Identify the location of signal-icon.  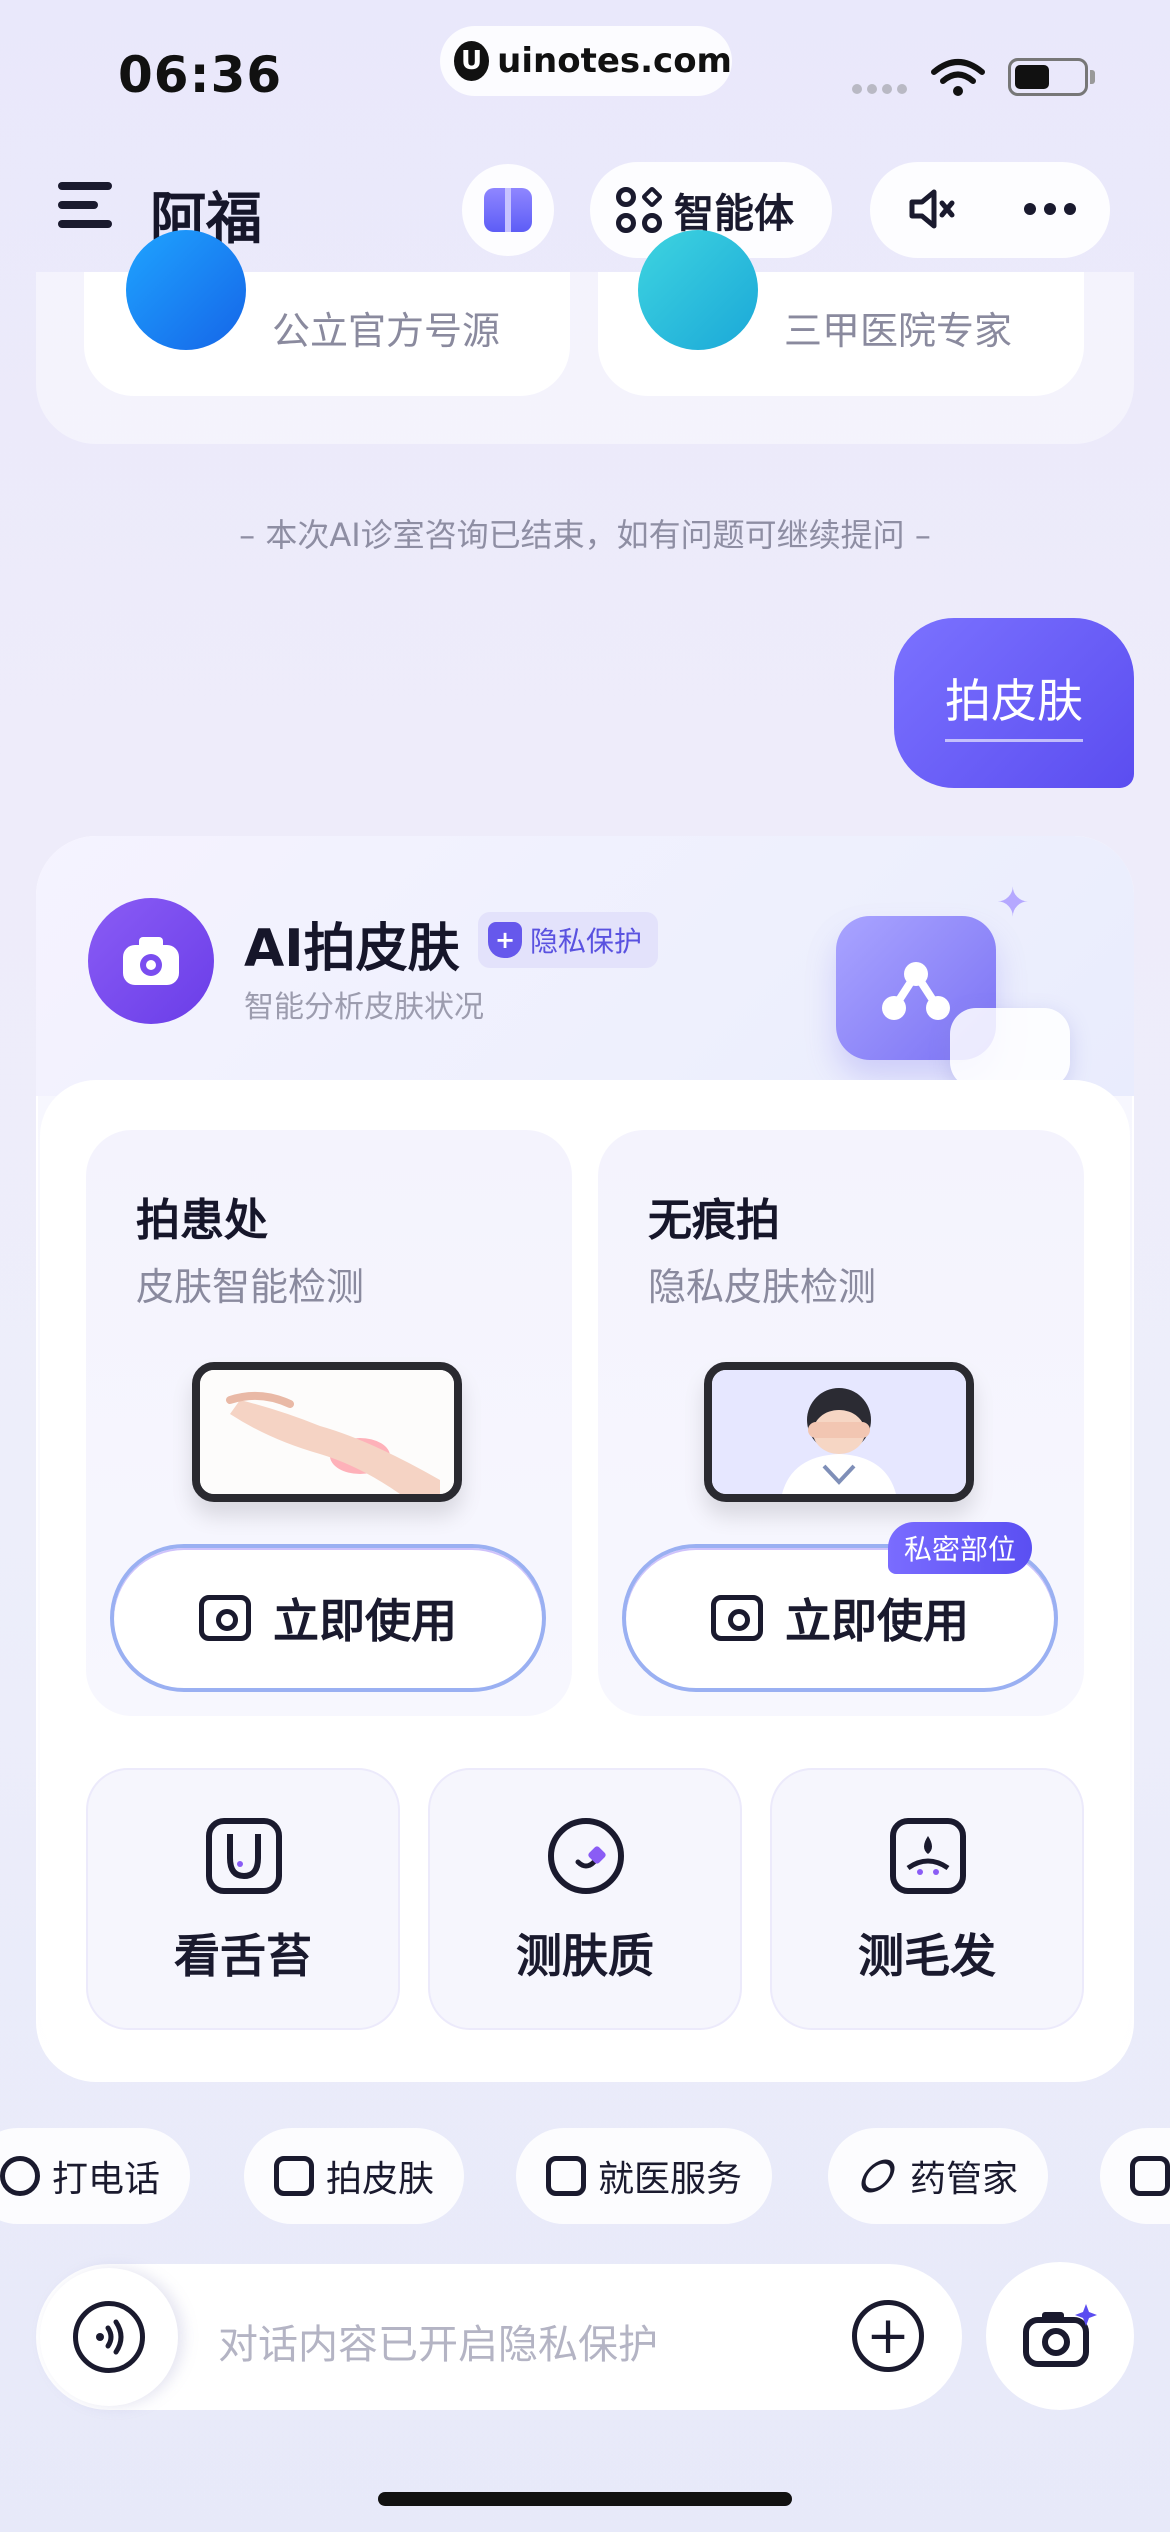
(879, 89).